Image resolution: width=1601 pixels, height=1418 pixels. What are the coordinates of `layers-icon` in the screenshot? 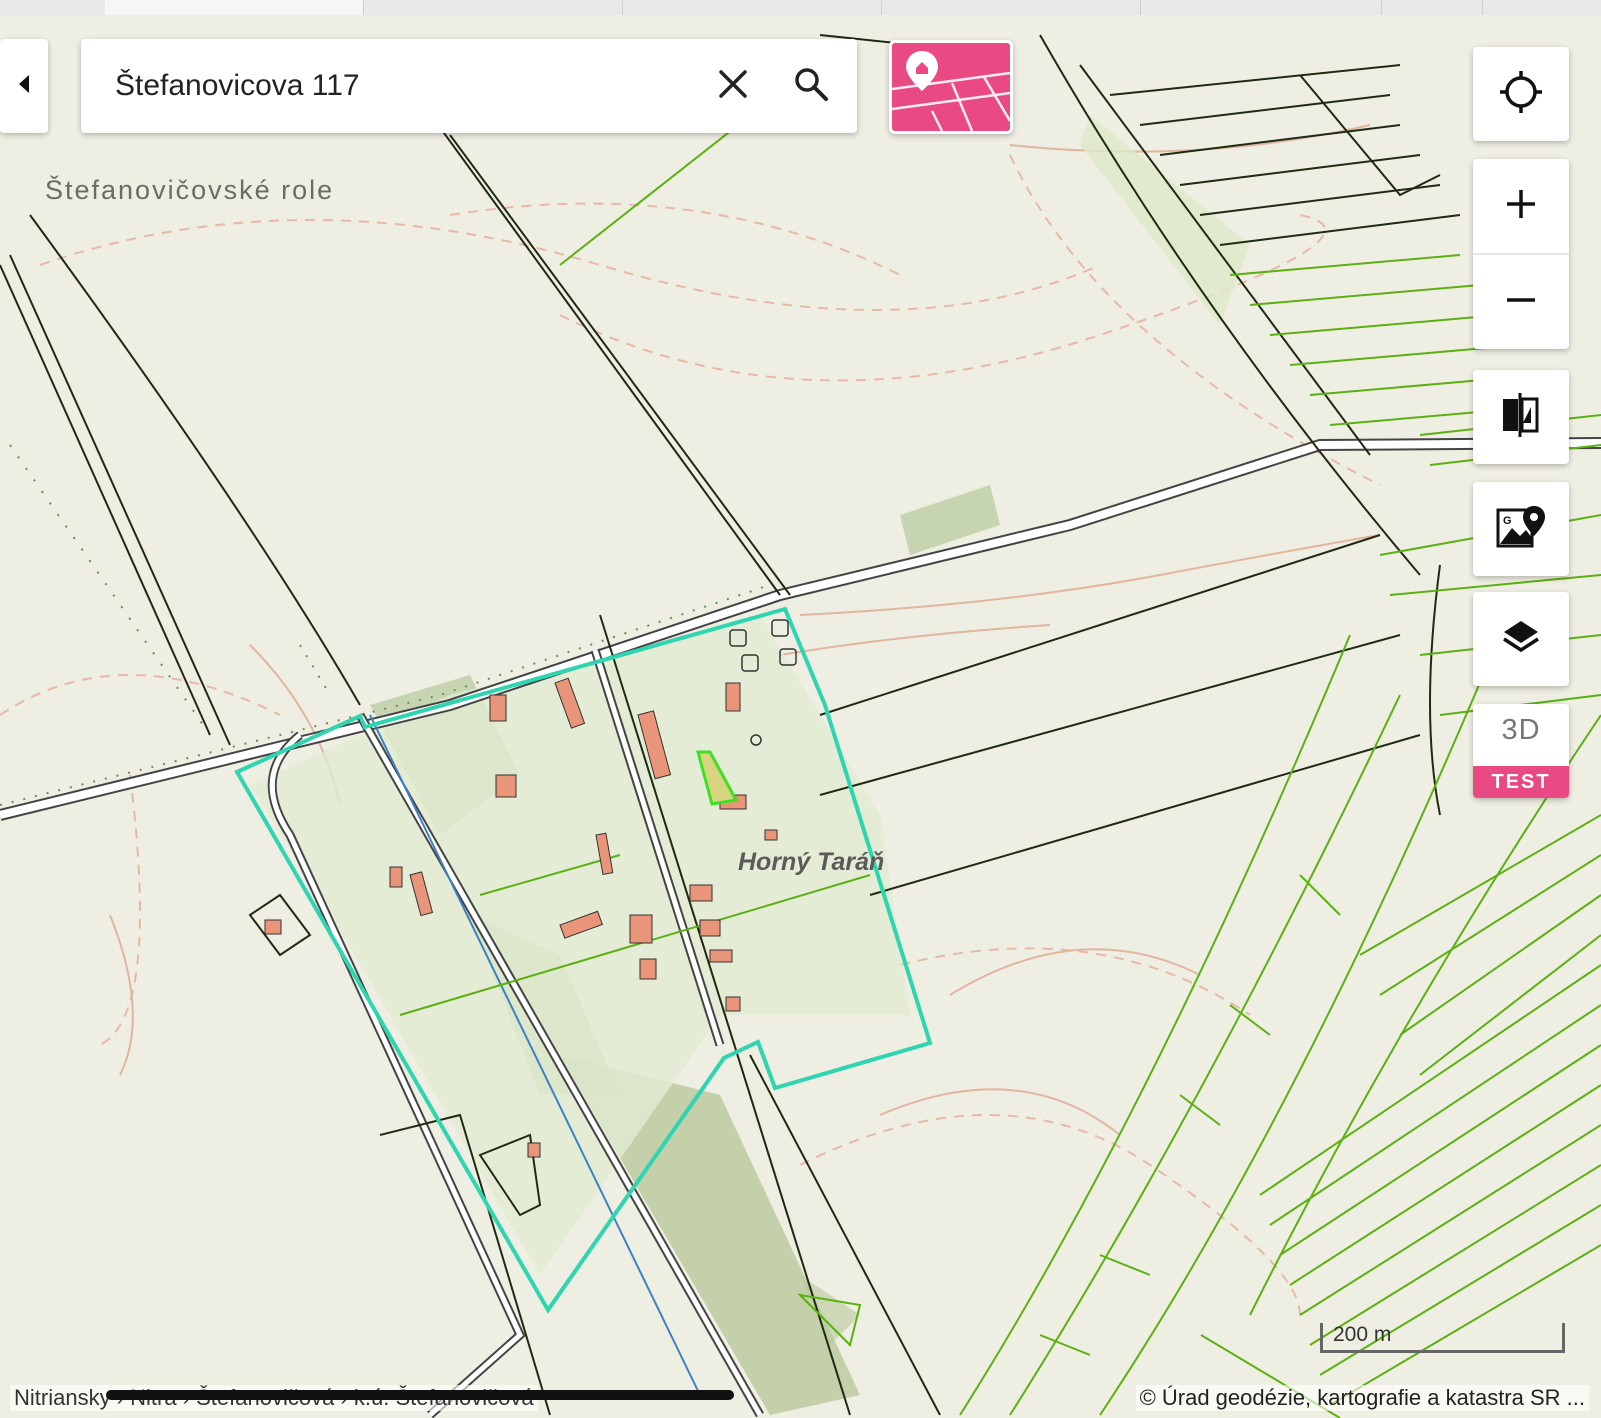 It's located at (1521, 639).